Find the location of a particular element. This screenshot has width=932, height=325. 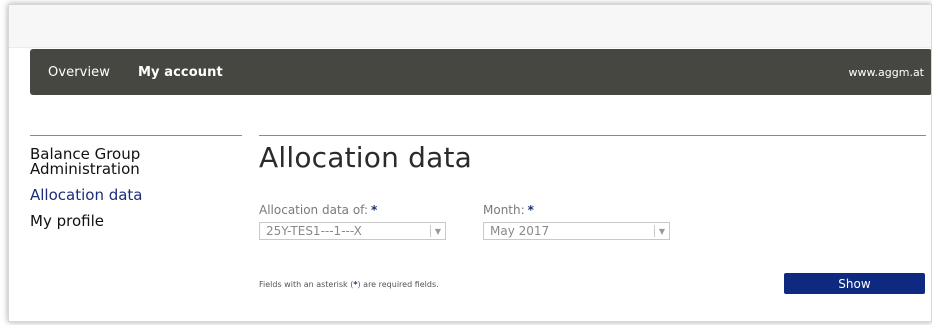

month-label-text: Month: is located at coordinates (504, 210).